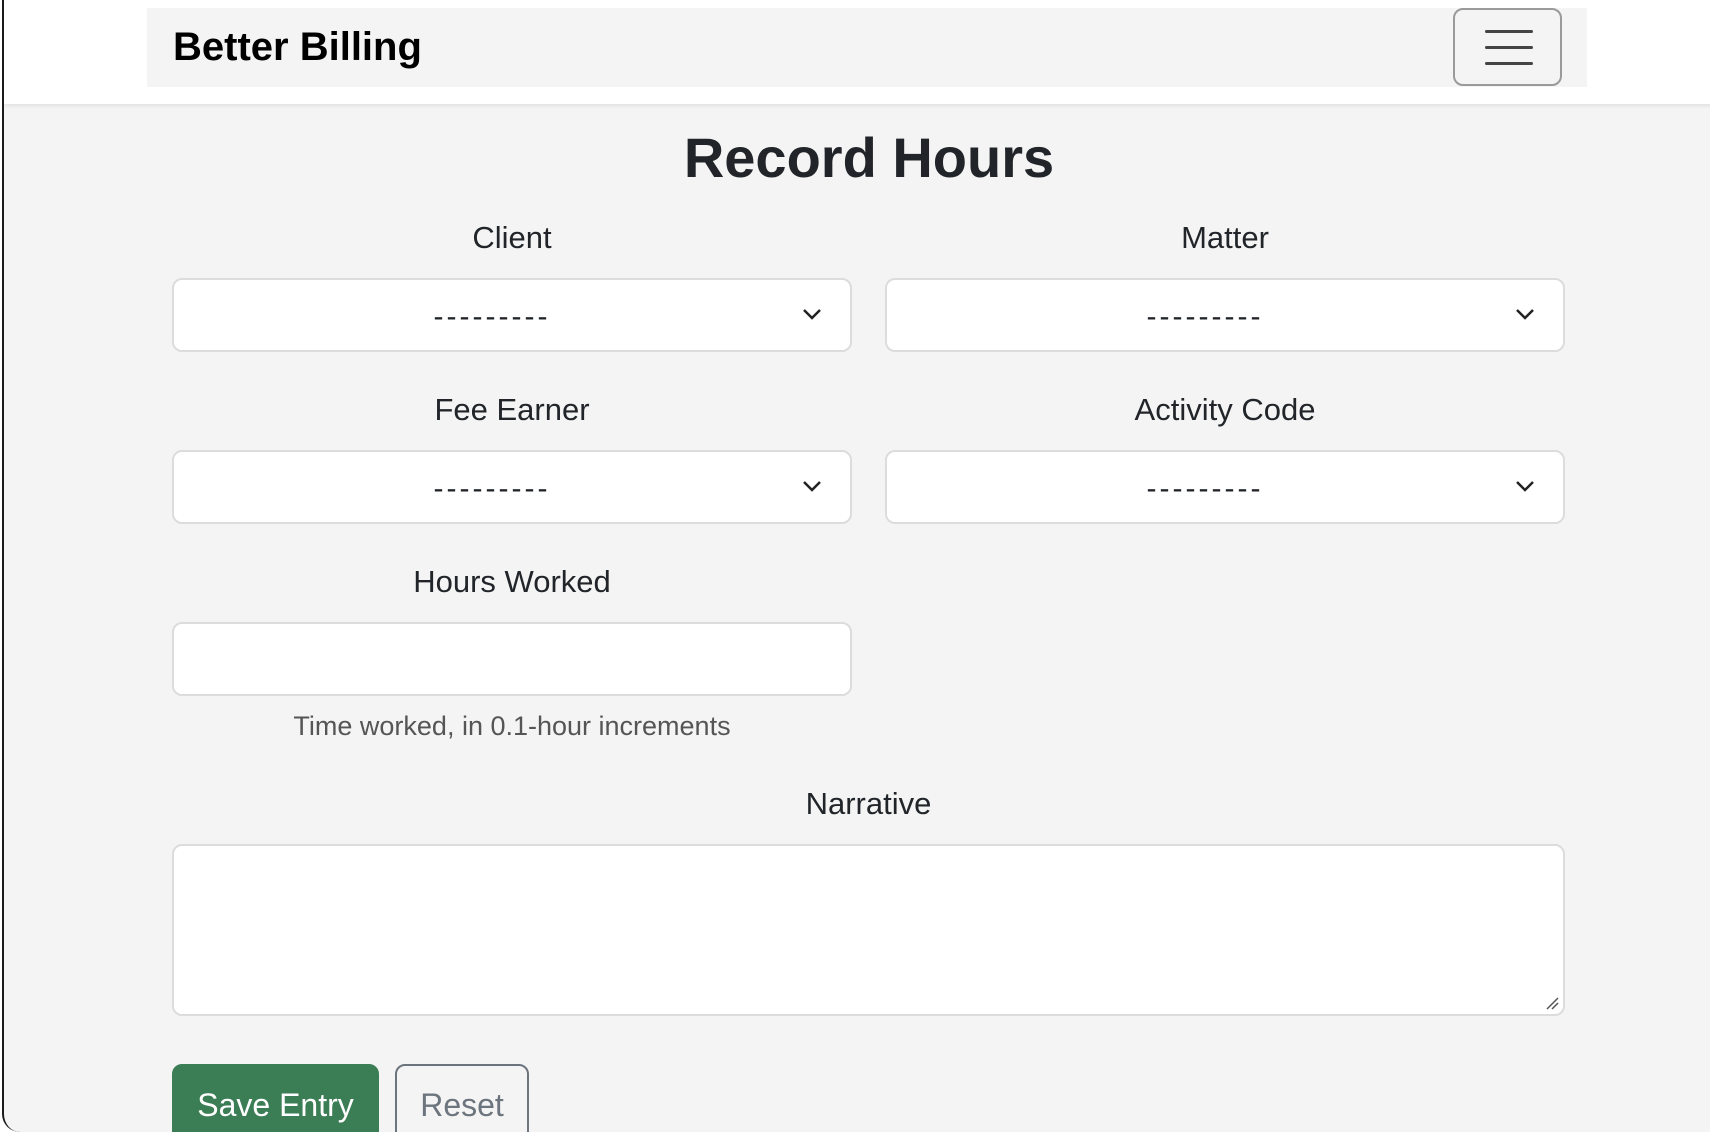 This screenshot has width=1710, height=1132. Describe the element at coordinates (1551, 1002) in the screenshot. I see `resize-handle-icon` at that location.